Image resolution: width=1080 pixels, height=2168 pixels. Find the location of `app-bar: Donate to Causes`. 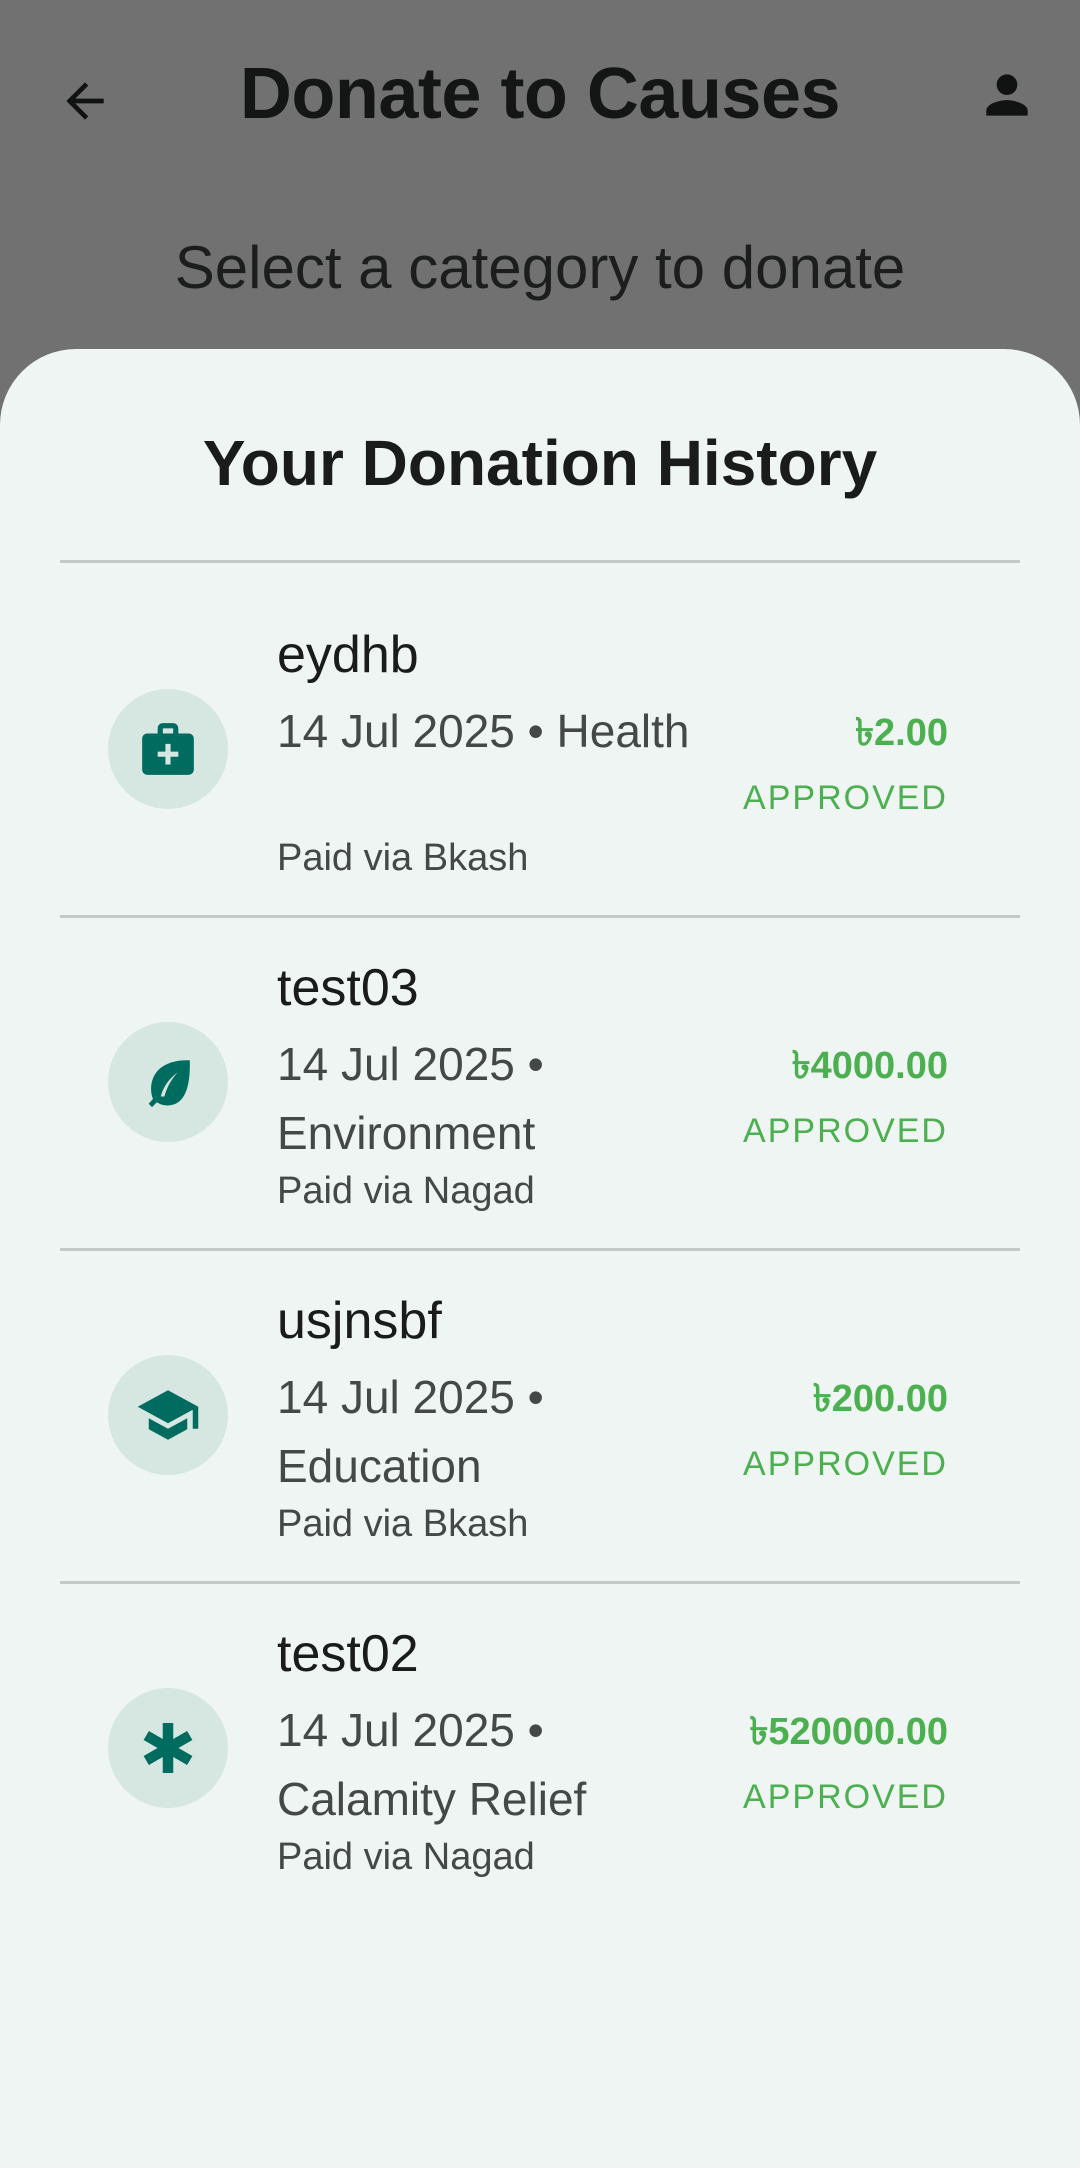

app-bar: Donate to Causes is located at coordinates (540, 95).